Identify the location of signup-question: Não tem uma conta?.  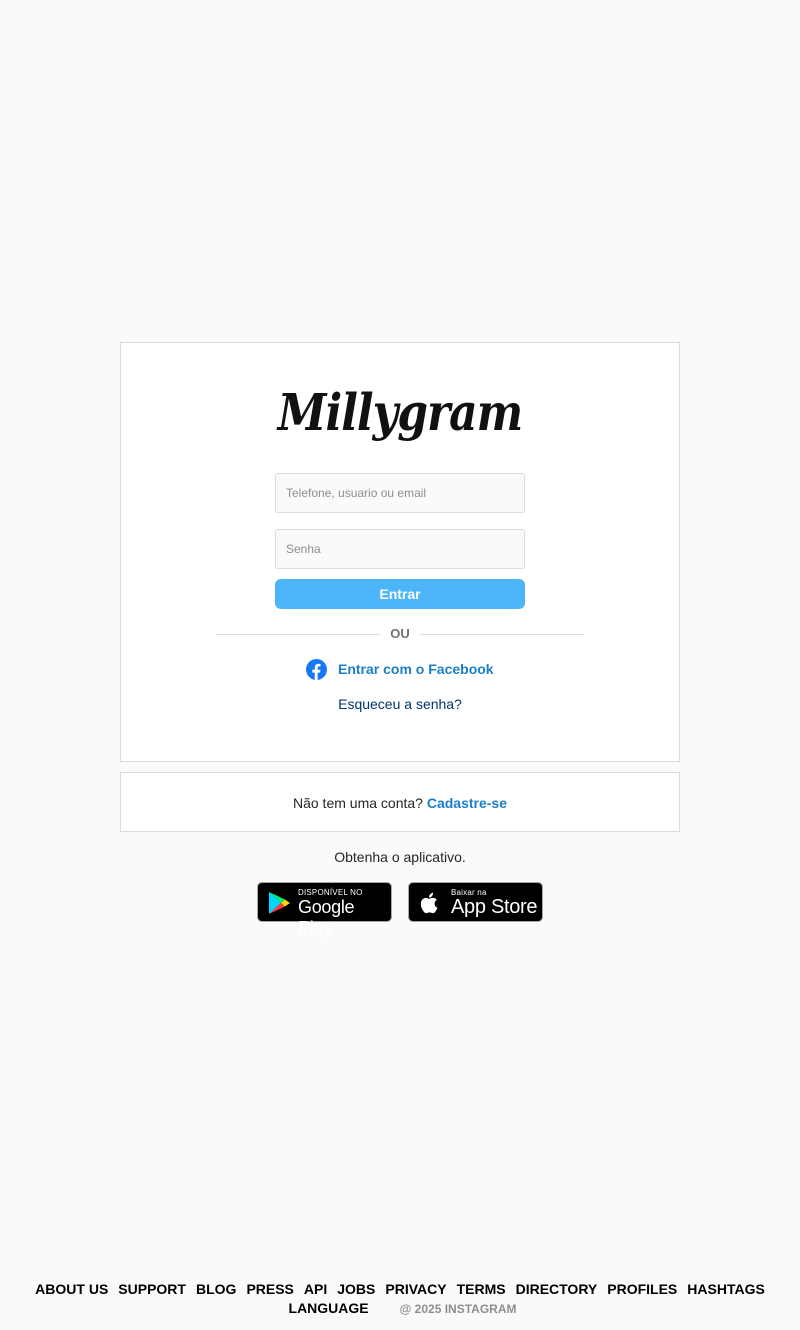
(357, 803).